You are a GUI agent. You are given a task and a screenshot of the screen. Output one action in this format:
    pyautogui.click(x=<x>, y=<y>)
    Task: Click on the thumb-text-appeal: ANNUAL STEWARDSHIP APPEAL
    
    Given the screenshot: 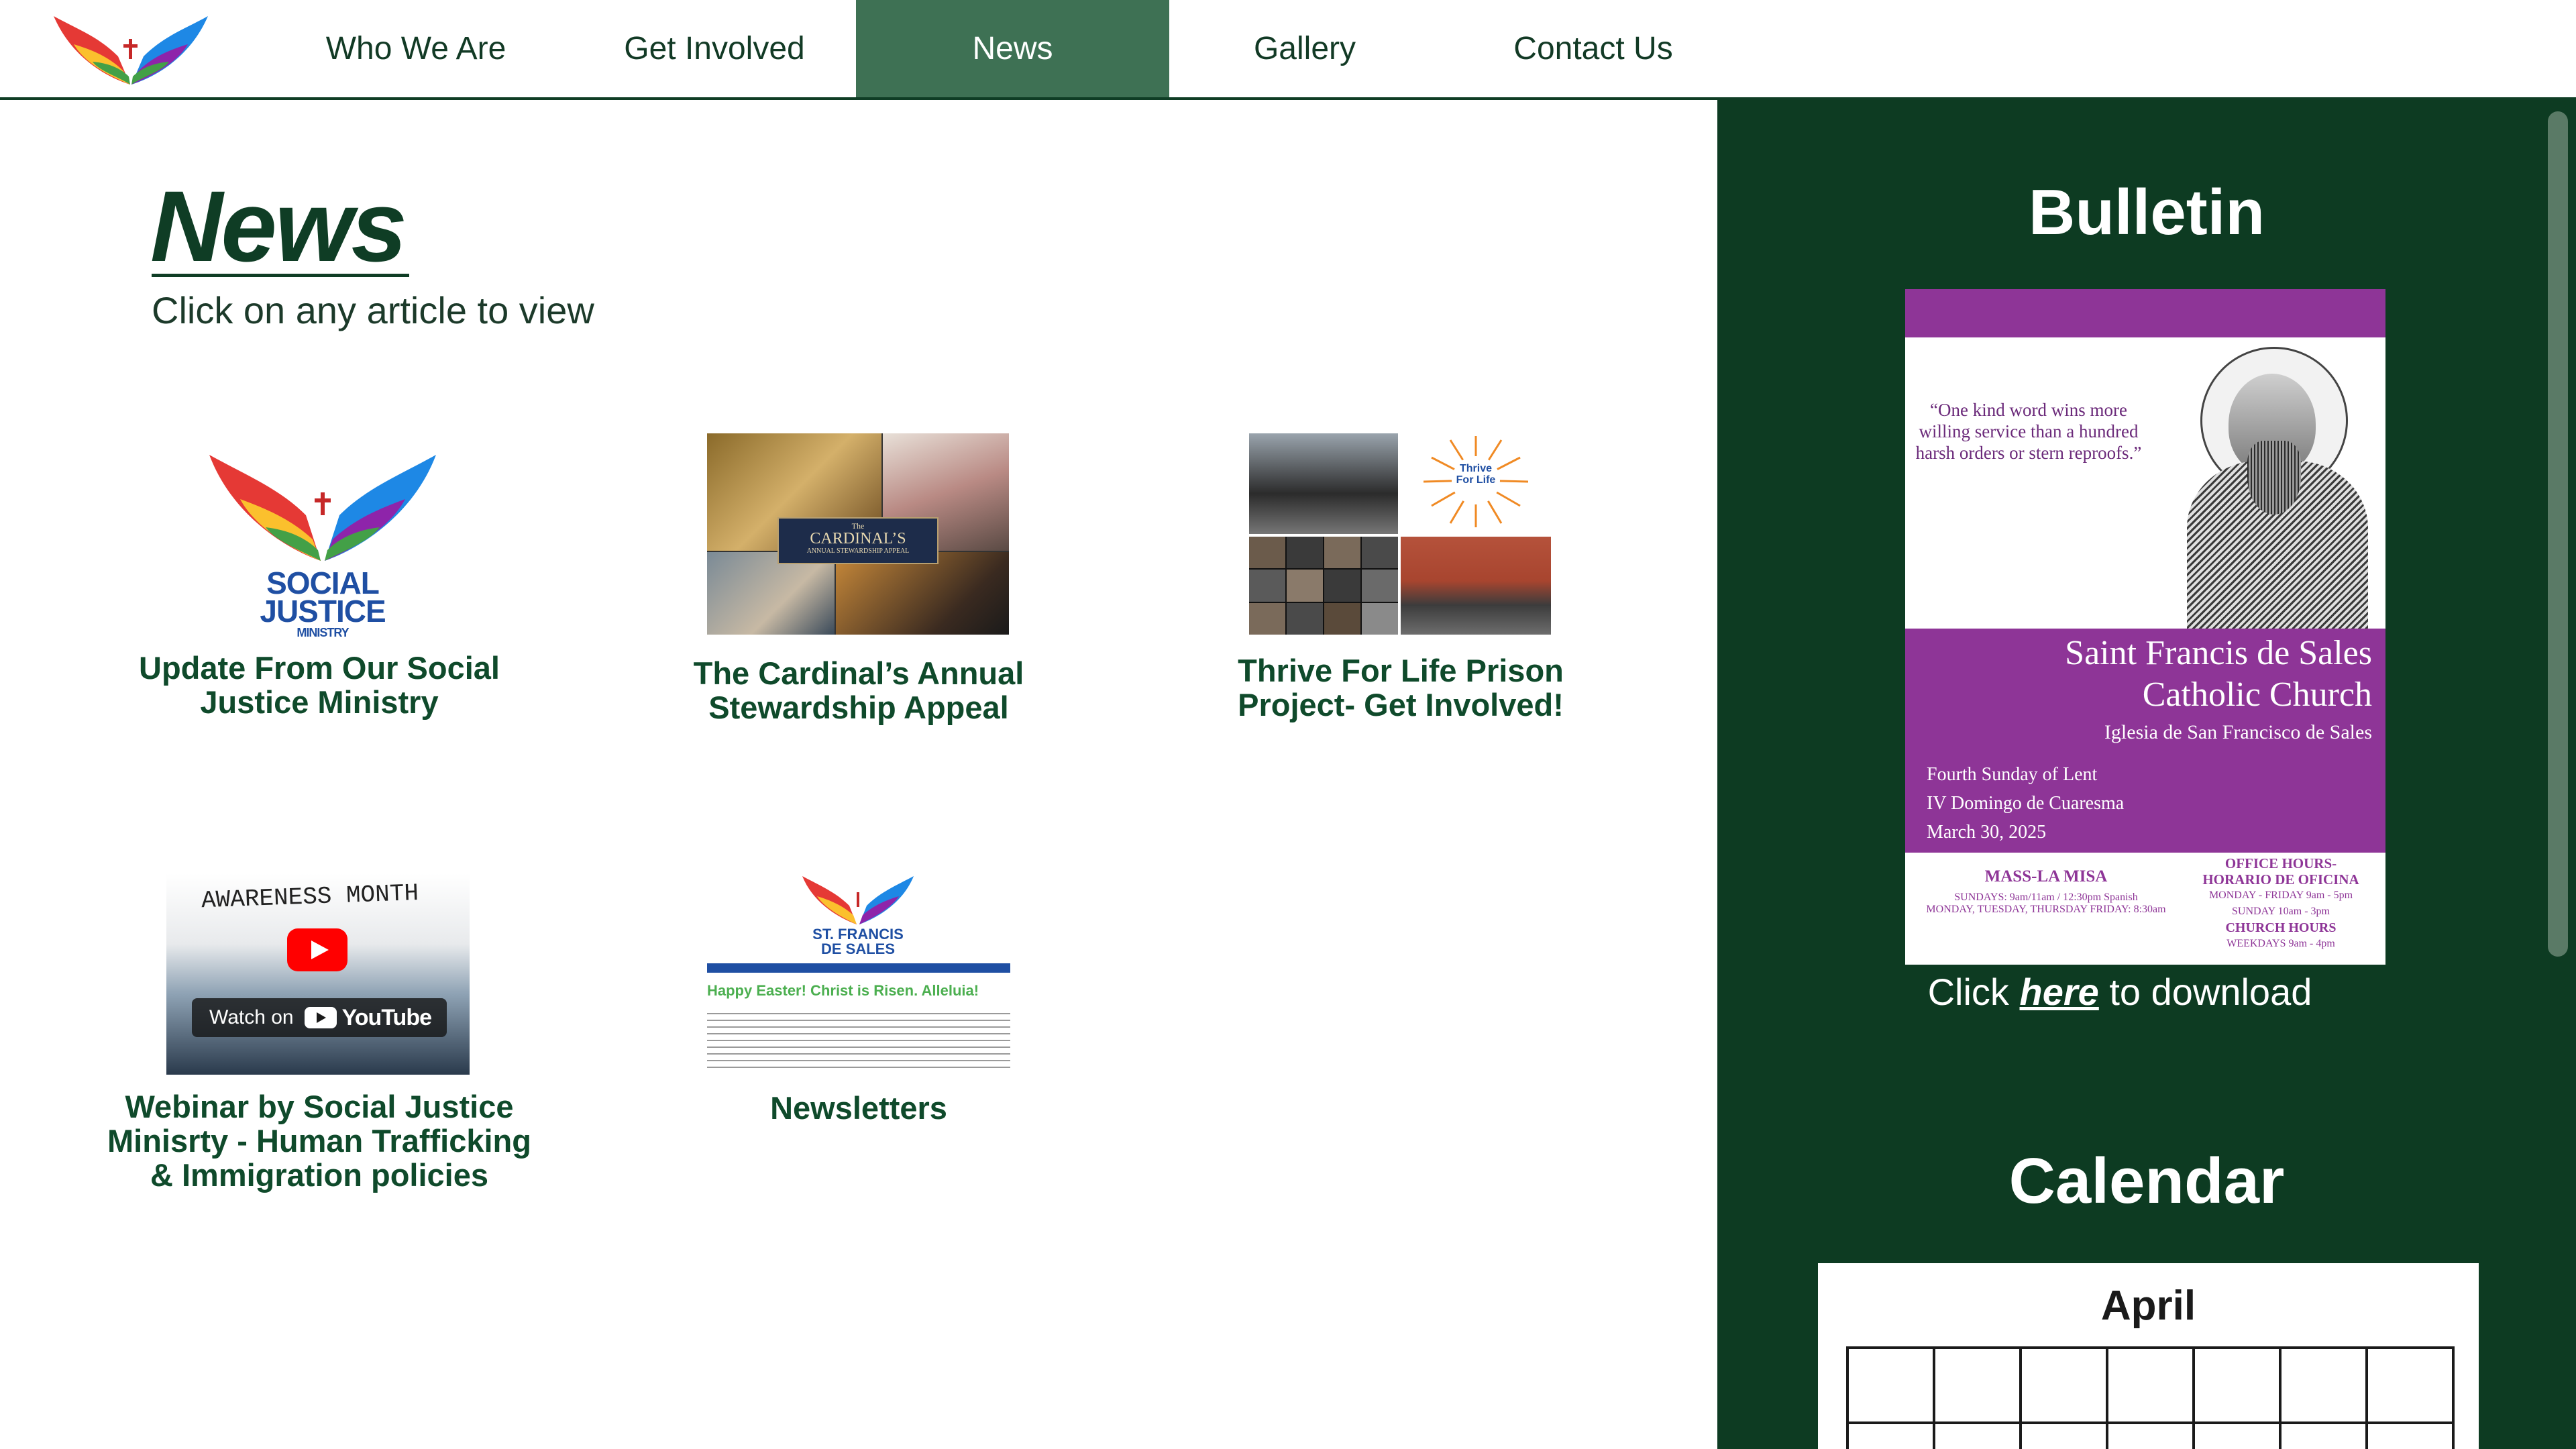 What is the action you would take?
    pyautogui.click(x=858, y=551)
    